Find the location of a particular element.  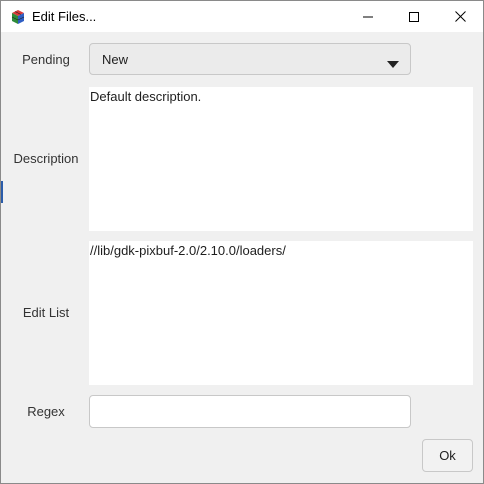

app-icon is located at coordinates (18, 17).